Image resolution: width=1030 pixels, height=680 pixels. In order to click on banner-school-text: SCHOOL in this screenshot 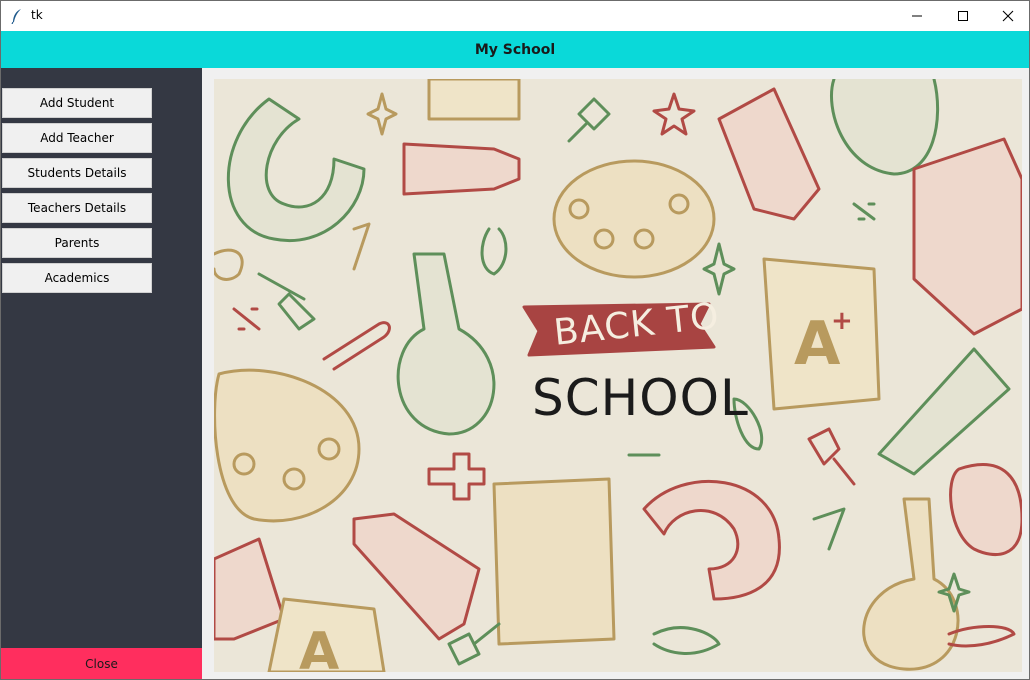, I will do `click(640, 398)`.